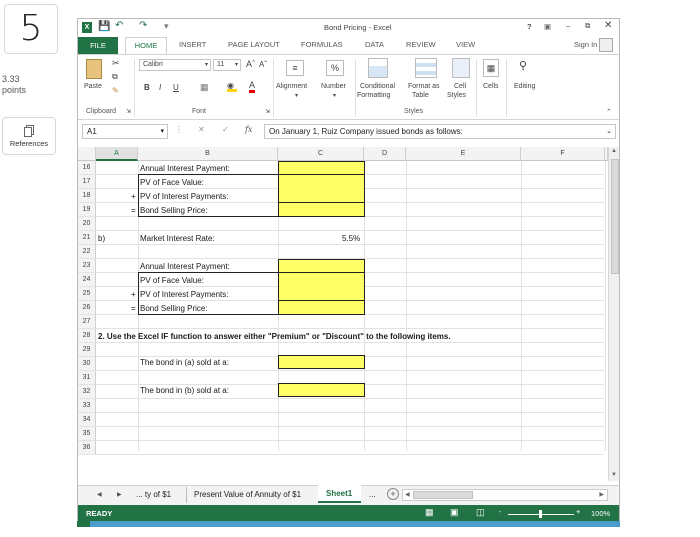 The height and width of the screenshot is (537, 700). I want to click on underline-button: U, so click(176, 87).